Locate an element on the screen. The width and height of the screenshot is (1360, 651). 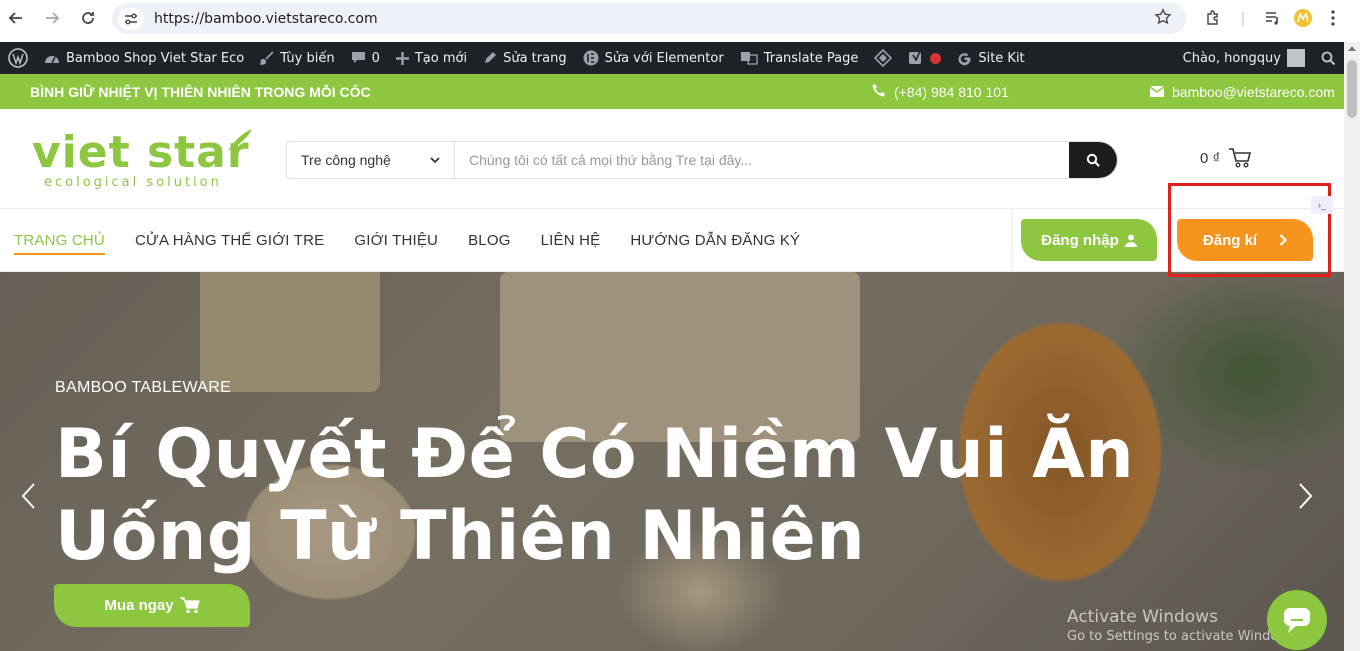
nav-item-about: GIỚI THIỆU is located at coordinates (396, 240).